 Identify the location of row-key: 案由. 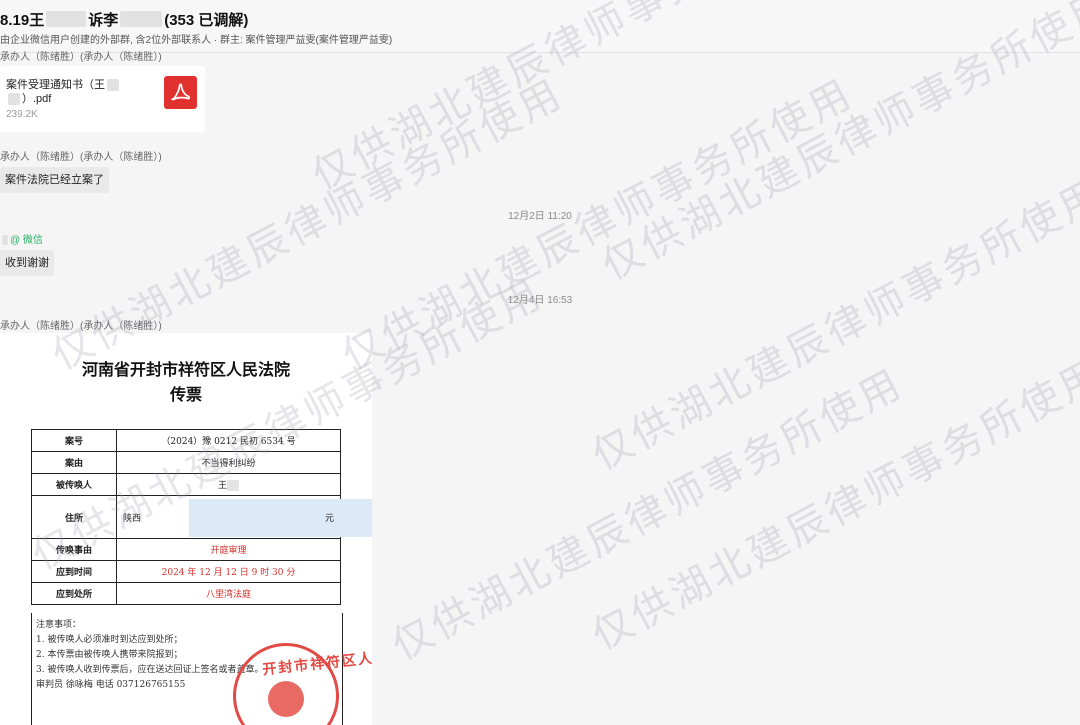
(74, 462).